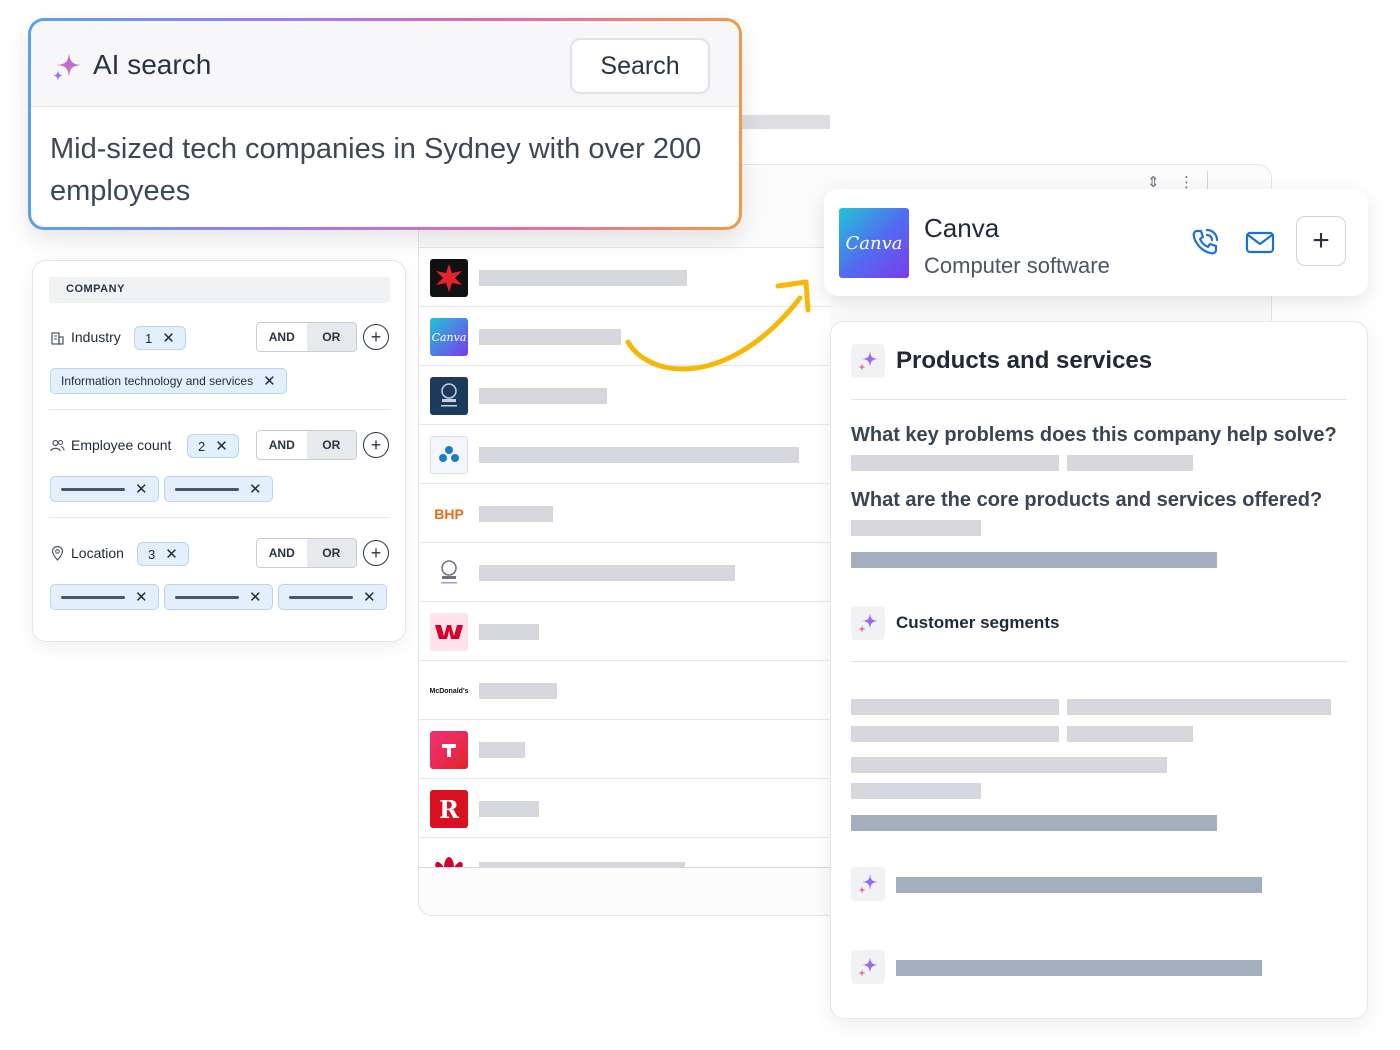  Describe the element at coordinates (376, 553) in the screenshot. I see `add-filter-button-location: +` at that location.